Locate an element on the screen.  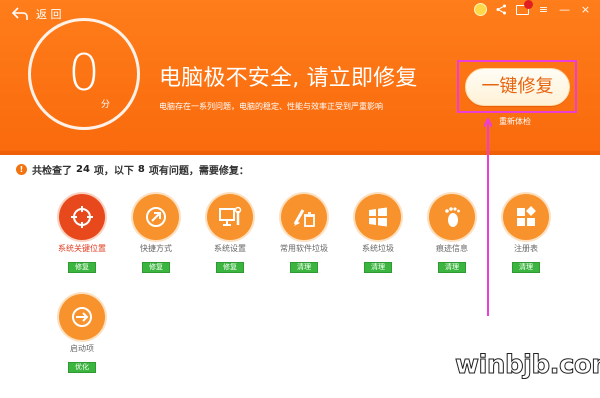
share-icon is located at coordinates (501, 9).